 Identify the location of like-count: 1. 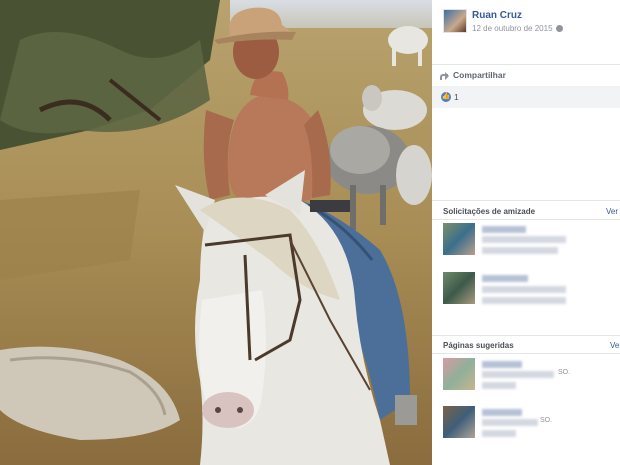
(456, 97).